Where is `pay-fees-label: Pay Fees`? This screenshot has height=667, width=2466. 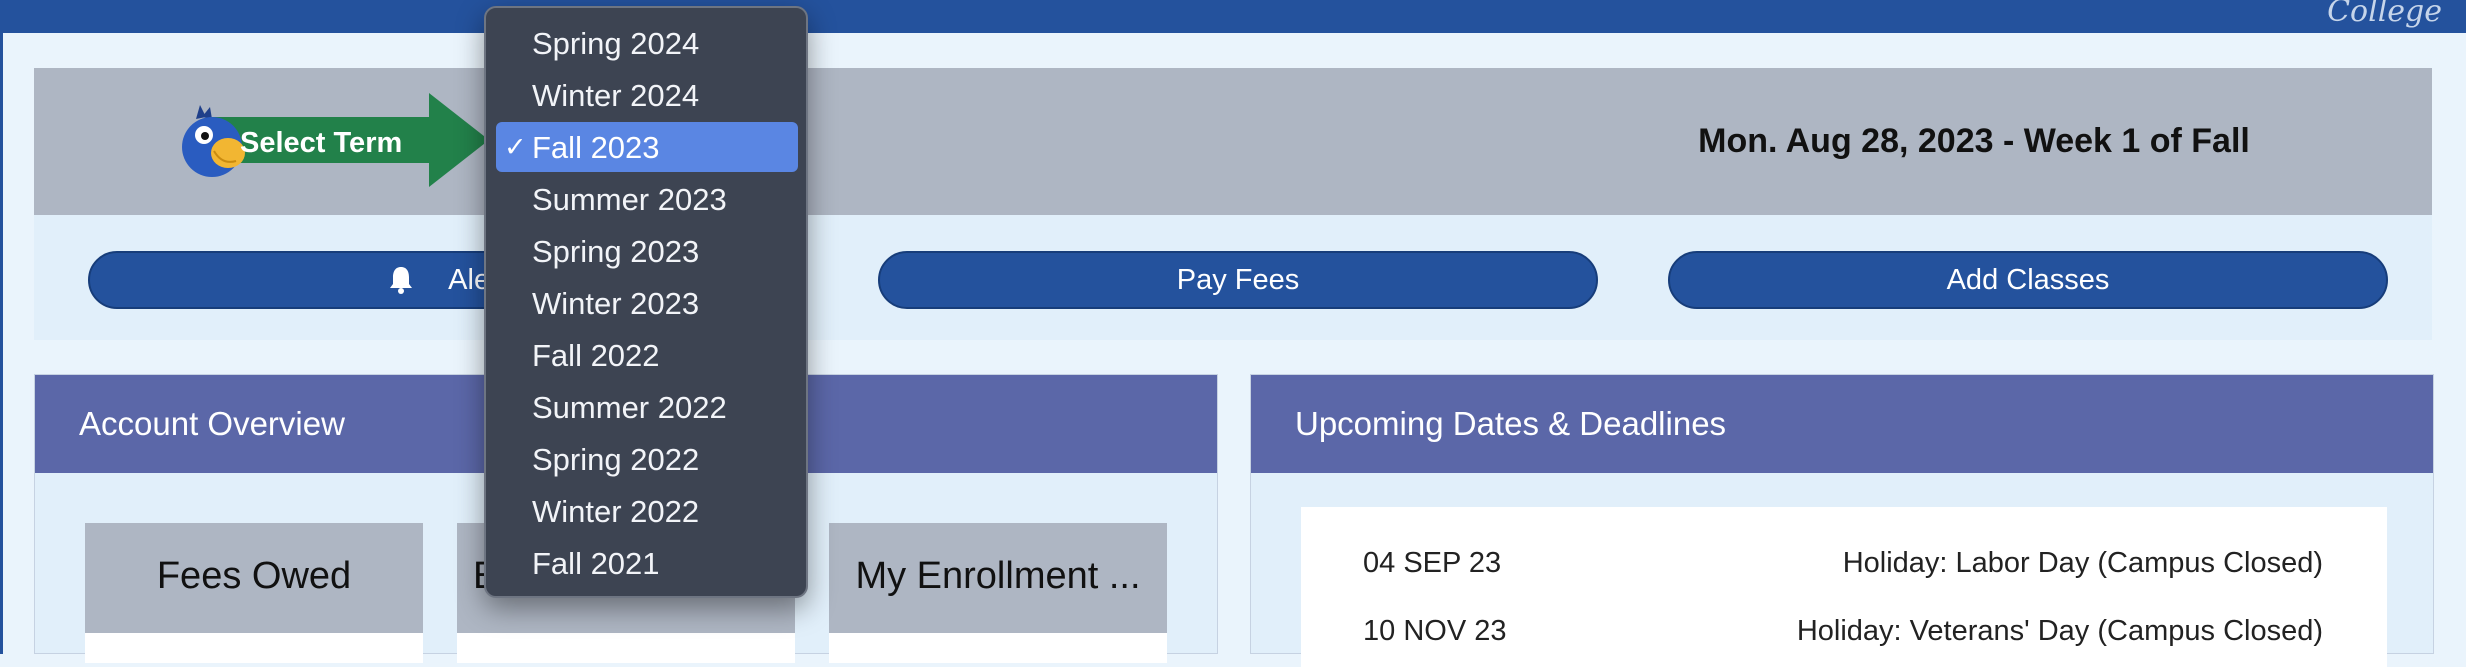 pay-fees-label: Pay Fees is located at coordinates (1238, 279).